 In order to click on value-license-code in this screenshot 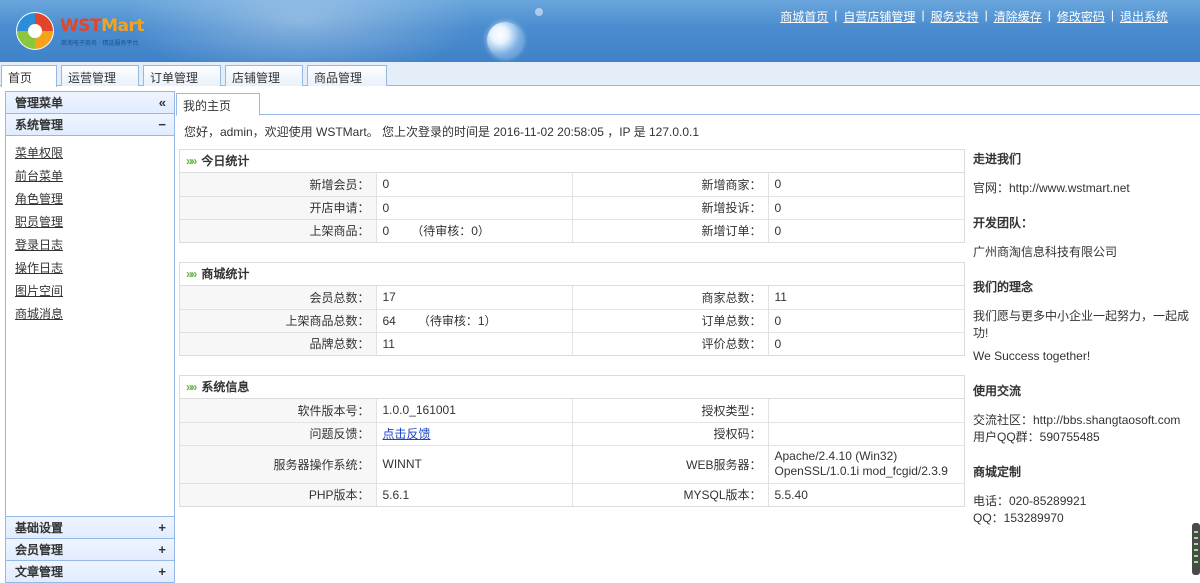, I will do `click(865, 433)`.